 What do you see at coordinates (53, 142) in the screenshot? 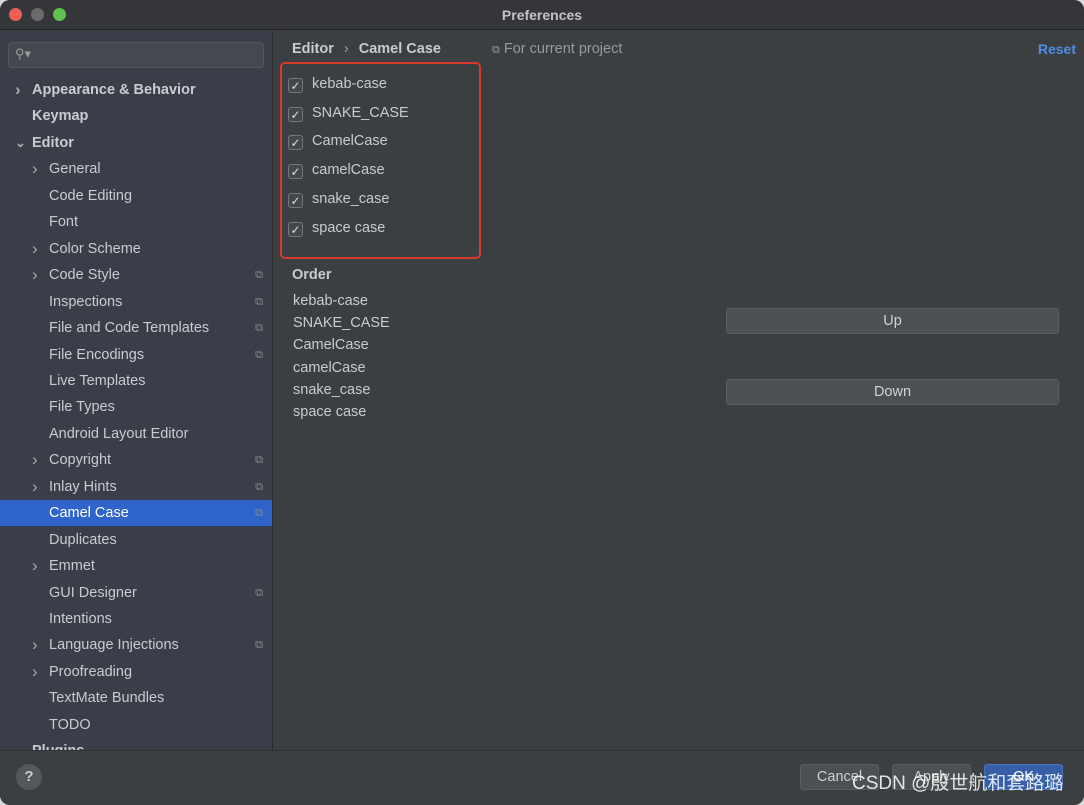
I see `sidebar-item-label: Editor` at bounding box center [53, 142].